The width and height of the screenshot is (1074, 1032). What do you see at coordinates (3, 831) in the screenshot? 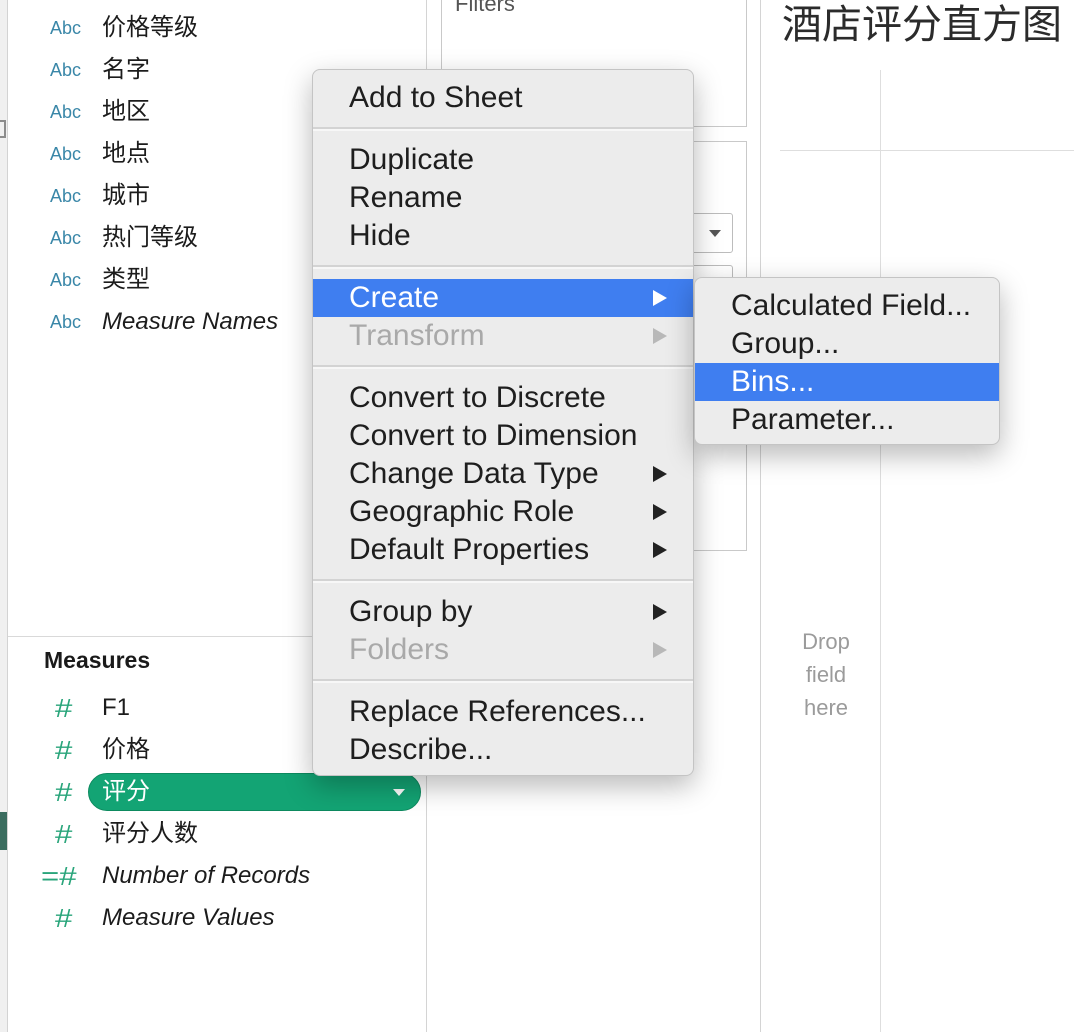
I see `edge-accent-bar` at bounding box center [3, 831].